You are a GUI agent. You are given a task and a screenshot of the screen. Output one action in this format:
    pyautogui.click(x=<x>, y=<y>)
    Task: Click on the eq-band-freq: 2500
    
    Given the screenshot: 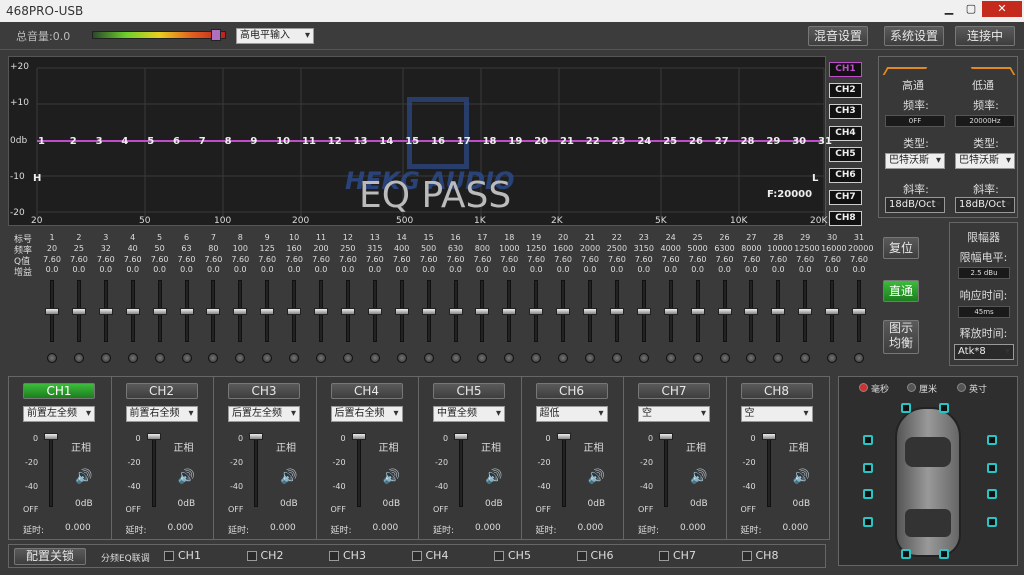 What is the action you would take?
    pyautogui.click(x=617, y=248)
    